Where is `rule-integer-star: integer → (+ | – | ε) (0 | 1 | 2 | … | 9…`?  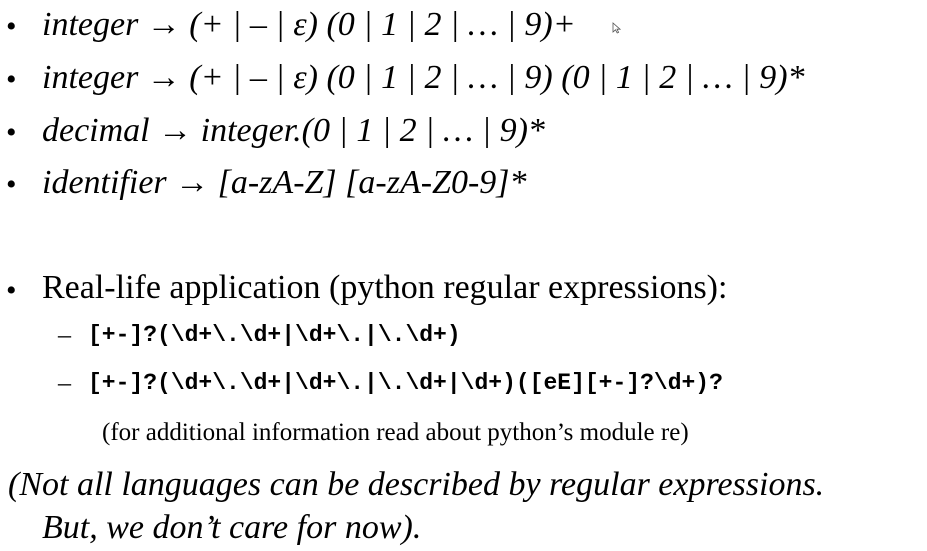
rule-integer-star: integer → (+ | – | ε) (0 | 1 | 2 | … | 9… is located at coordinates (423, 77).